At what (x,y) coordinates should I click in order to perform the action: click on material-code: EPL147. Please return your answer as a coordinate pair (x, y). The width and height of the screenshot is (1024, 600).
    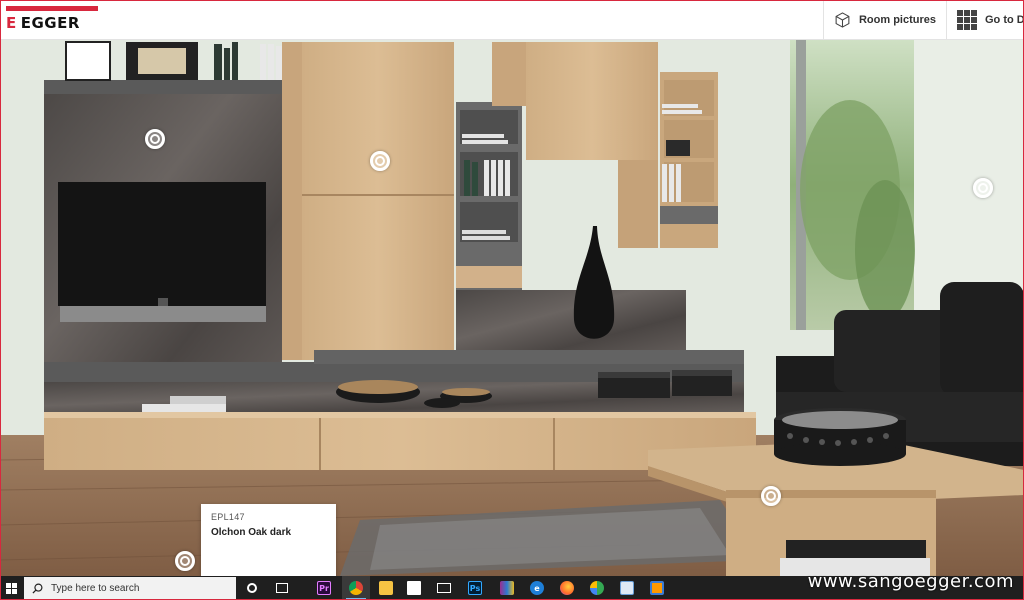
    Looking at the image, I should click on (228, 517).